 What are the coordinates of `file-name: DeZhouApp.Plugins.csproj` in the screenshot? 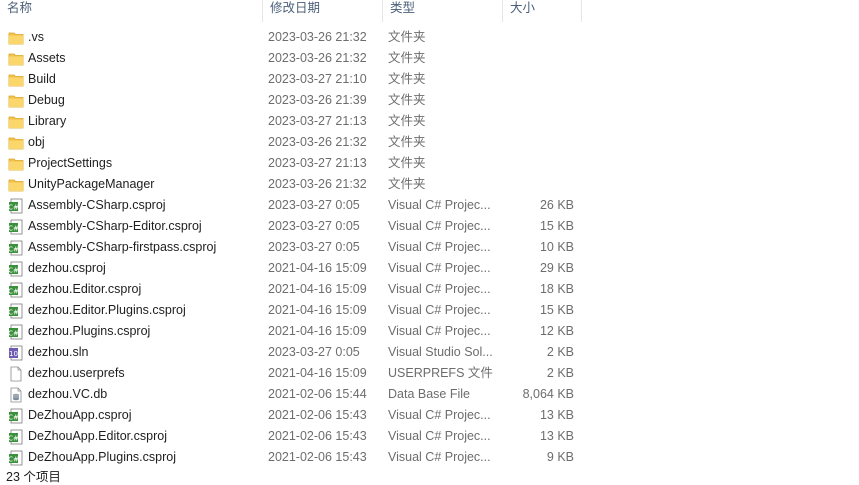 It's located at (102, 457).